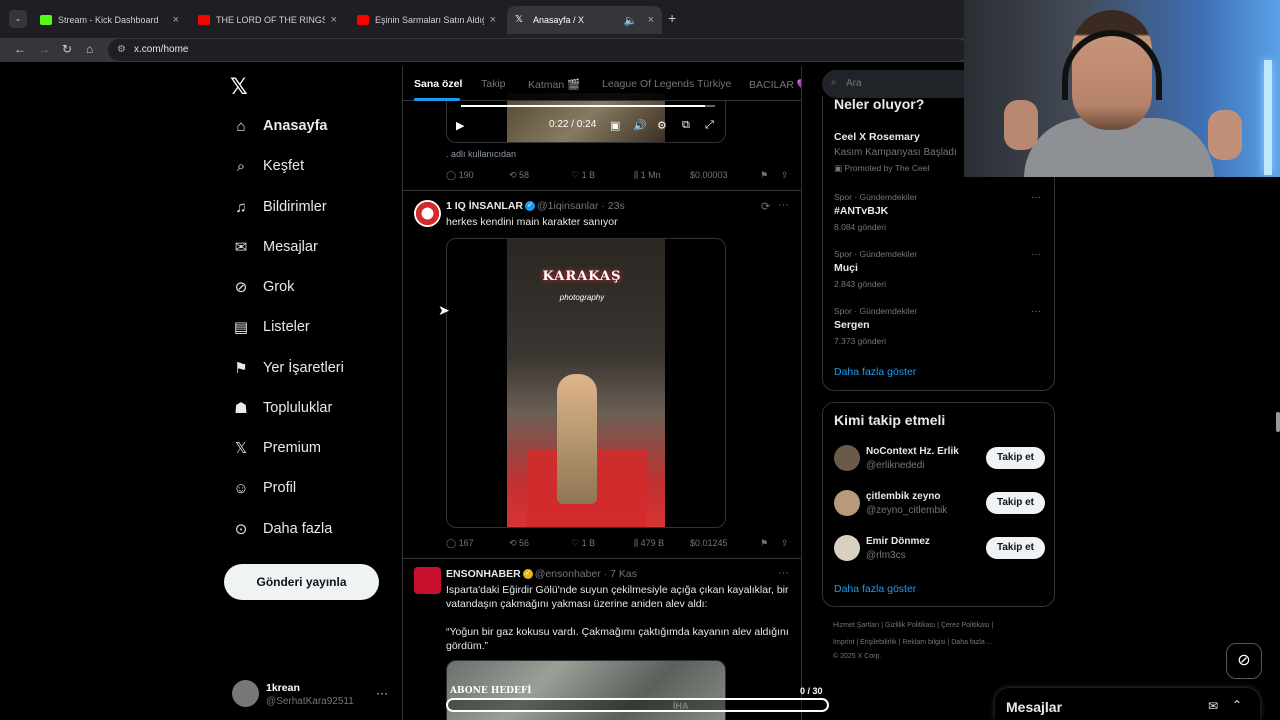 The image size is (1280, 720). I want to click on sidebar-item-more: ⊙ Daha fazla, so click(281, 529).